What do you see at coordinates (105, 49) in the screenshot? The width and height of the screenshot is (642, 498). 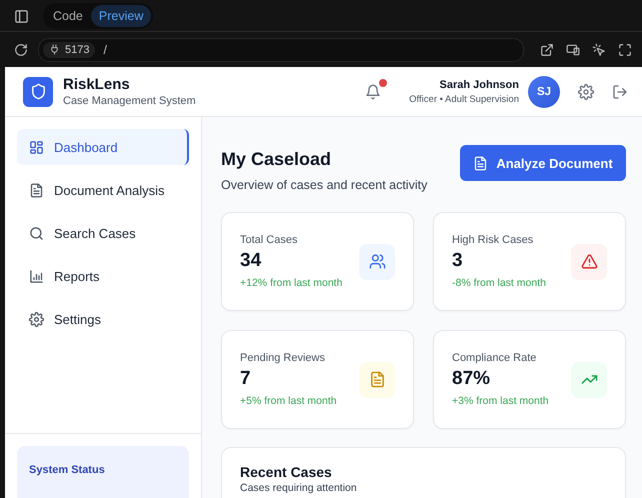 I see `url-path: /` at bounding box center [105, 49].